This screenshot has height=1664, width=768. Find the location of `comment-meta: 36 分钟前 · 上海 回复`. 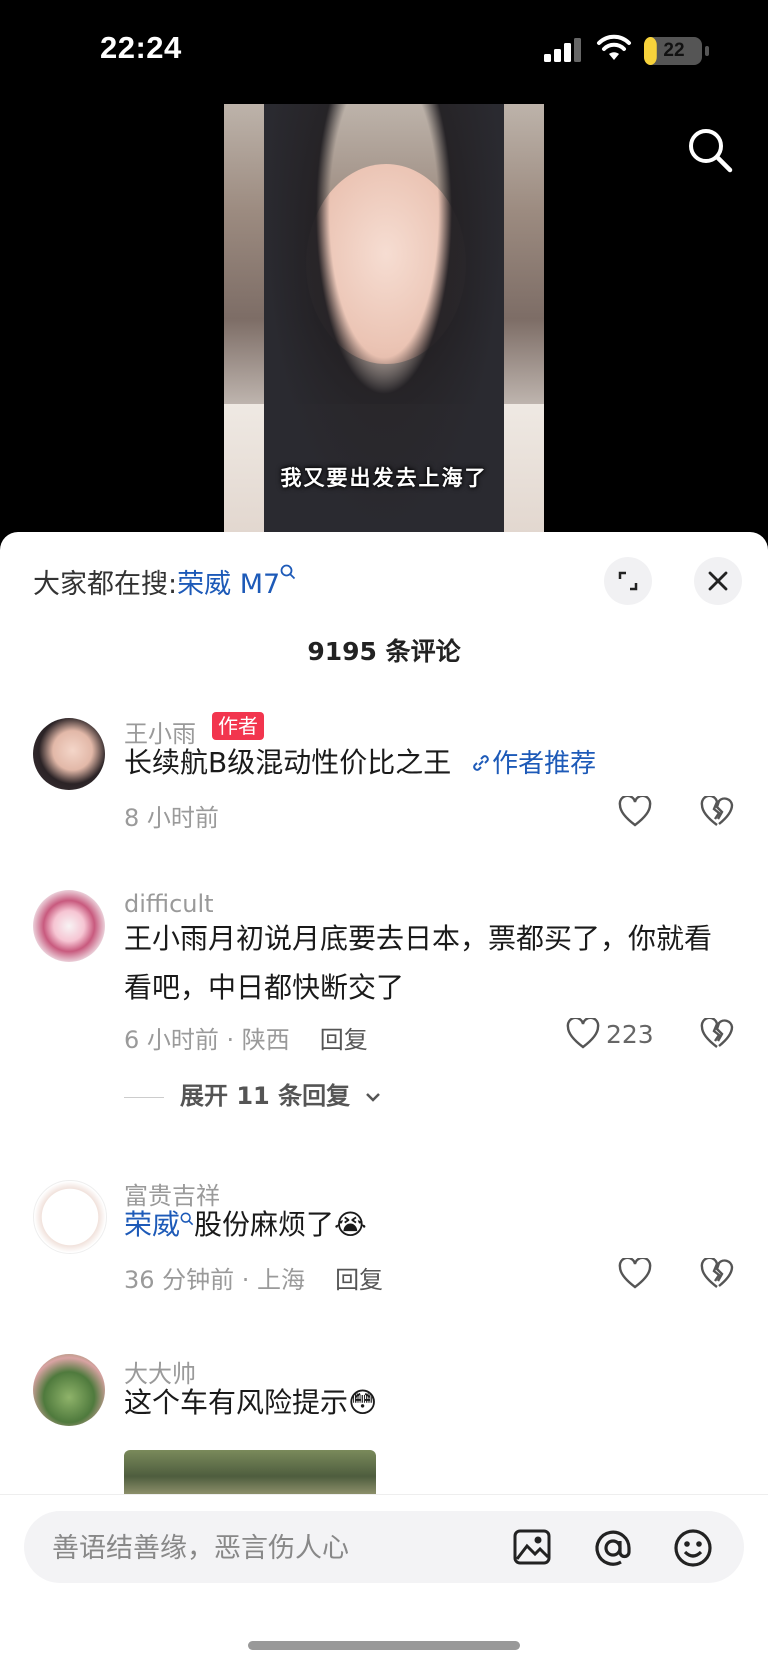

comment-meta: 36 分钟前 · 上海 回复 is located at coordinates (253, 1277).